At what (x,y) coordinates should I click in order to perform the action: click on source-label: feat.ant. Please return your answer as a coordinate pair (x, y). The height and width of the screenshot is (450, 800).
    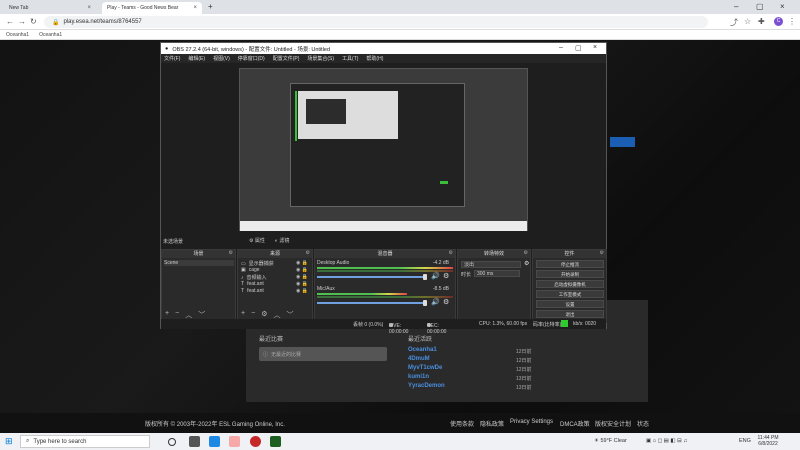
    Looking at the image, I should click on (255, 291).